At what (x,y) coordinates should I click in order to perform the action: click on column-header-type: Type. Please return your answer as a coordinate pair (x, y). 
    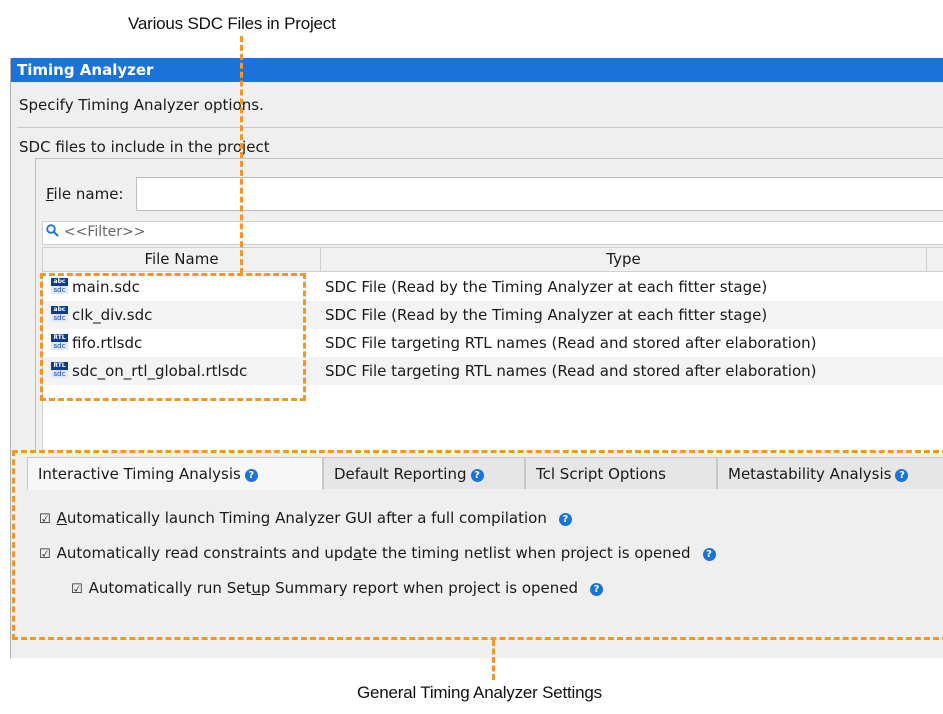
    Looking at the image, I should click on (624, 260).